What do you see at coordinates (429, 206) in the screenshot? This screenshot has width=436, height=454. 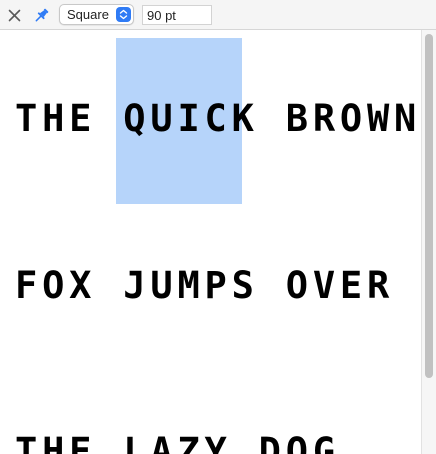 I see `scrollbar-thumb` at bounding box center [429, 206].